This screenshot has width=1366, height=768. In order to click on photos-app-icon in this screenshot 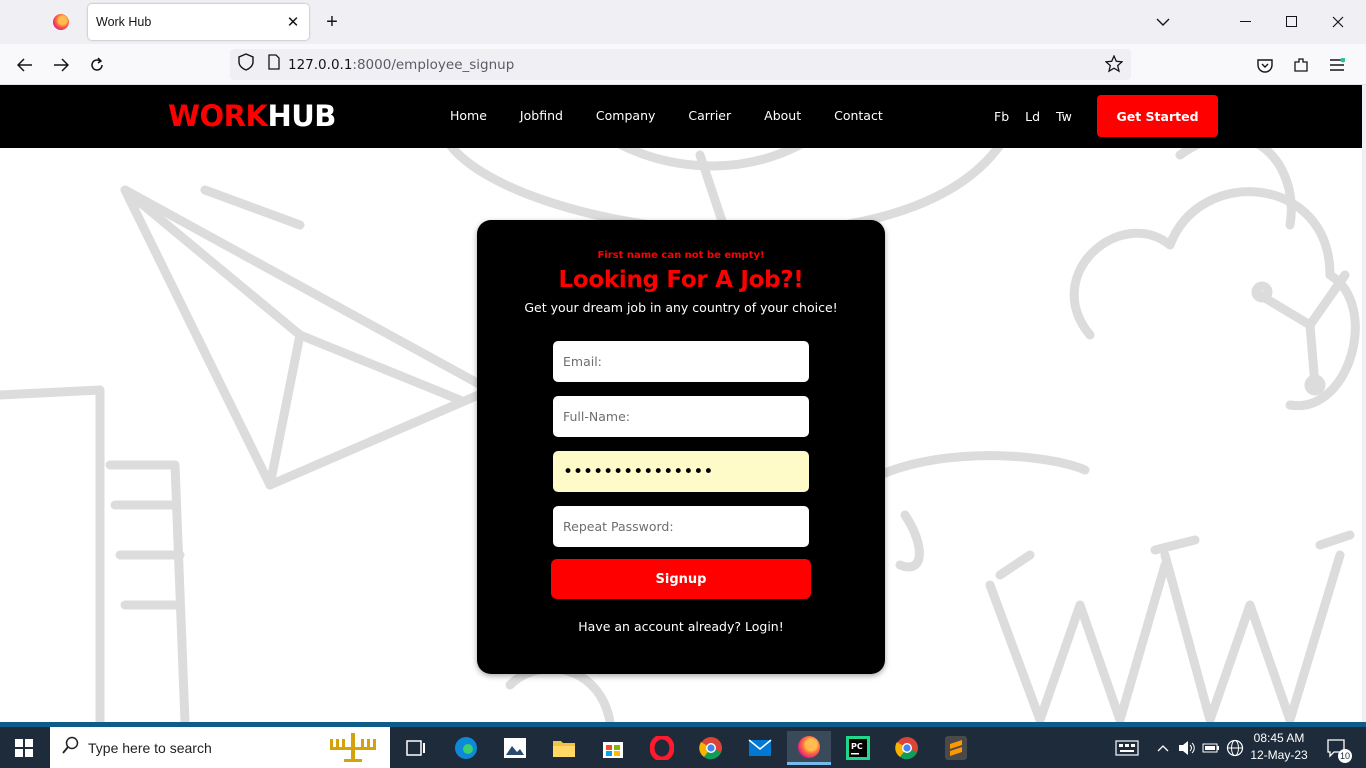, I will do `click(515, 748)`.